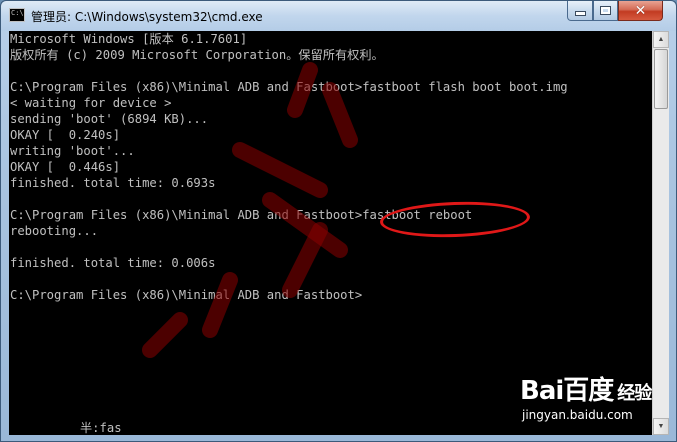 The height and width of the screenshot is (442, 677). I want to click on minimize-button, so click(580, 11).